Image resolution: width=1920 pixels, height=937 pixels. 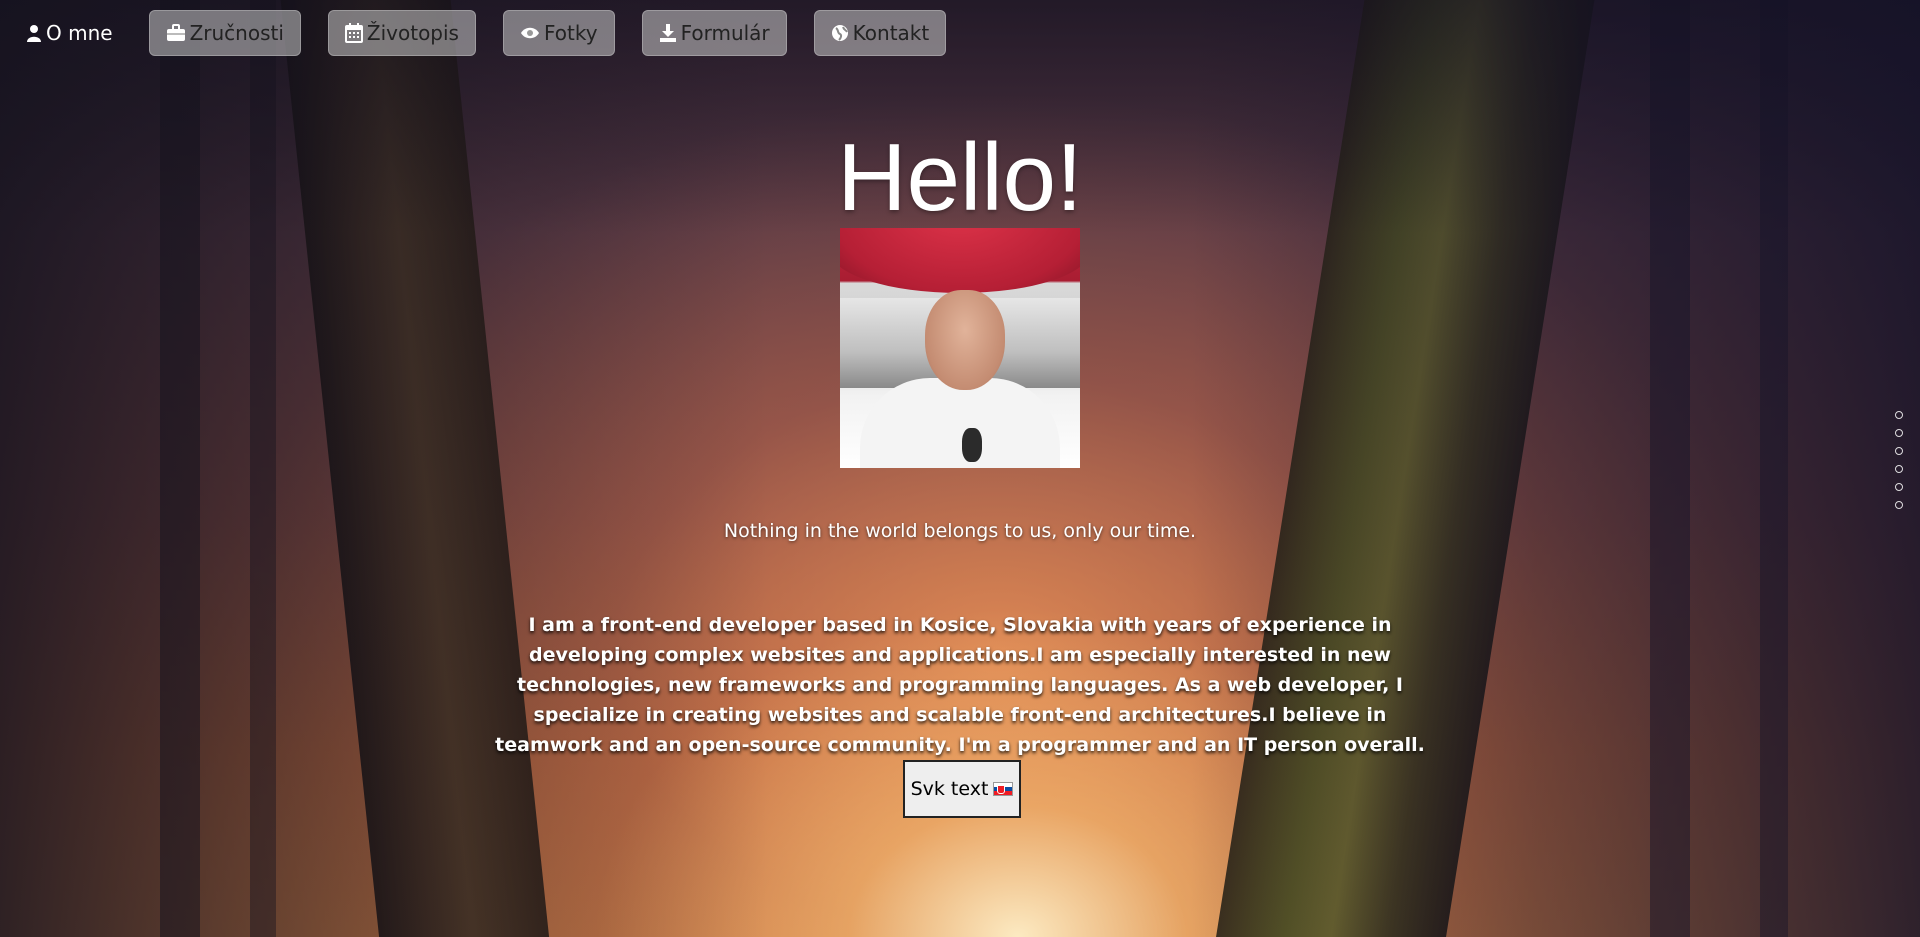 I want to click on hero-title: Hello!, so click(x=960, y=177).